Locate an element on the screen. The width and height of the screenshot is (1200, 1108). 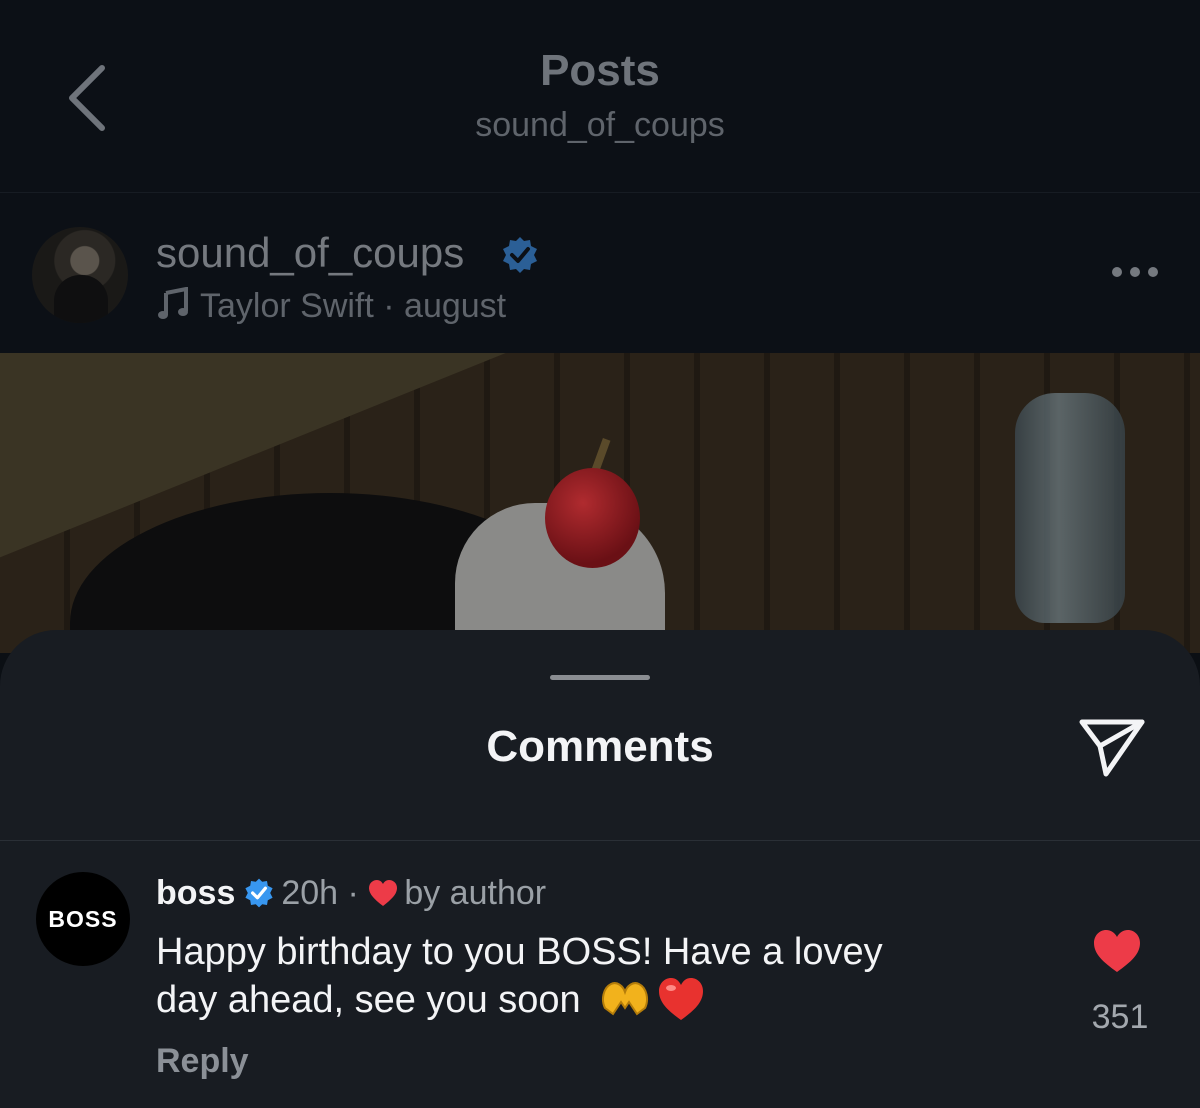
page-subtitle: sound_of_coups is located at coordinates (600, 125).